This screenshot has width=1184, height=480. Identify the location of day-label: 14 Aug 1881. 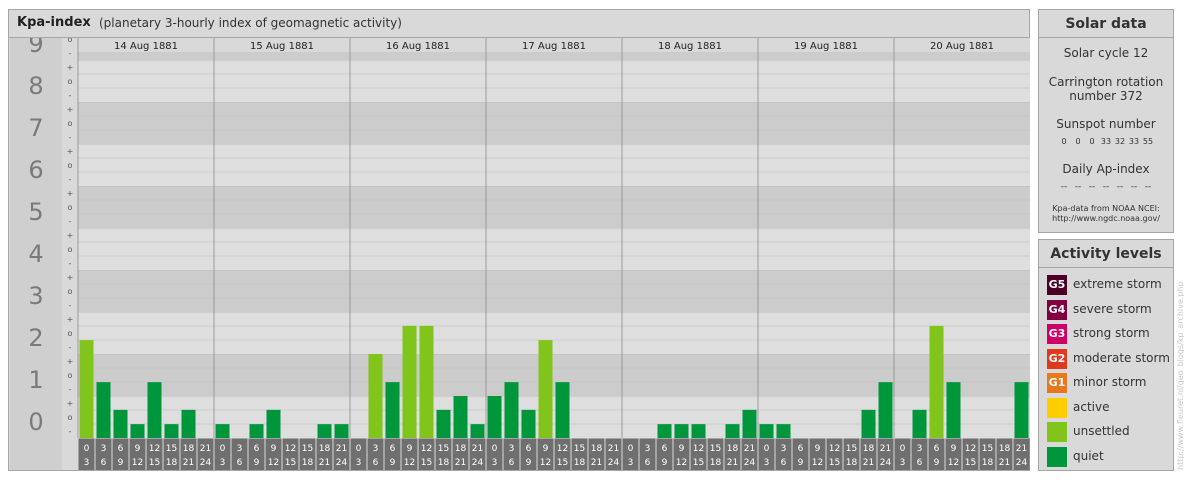
(146, 46).